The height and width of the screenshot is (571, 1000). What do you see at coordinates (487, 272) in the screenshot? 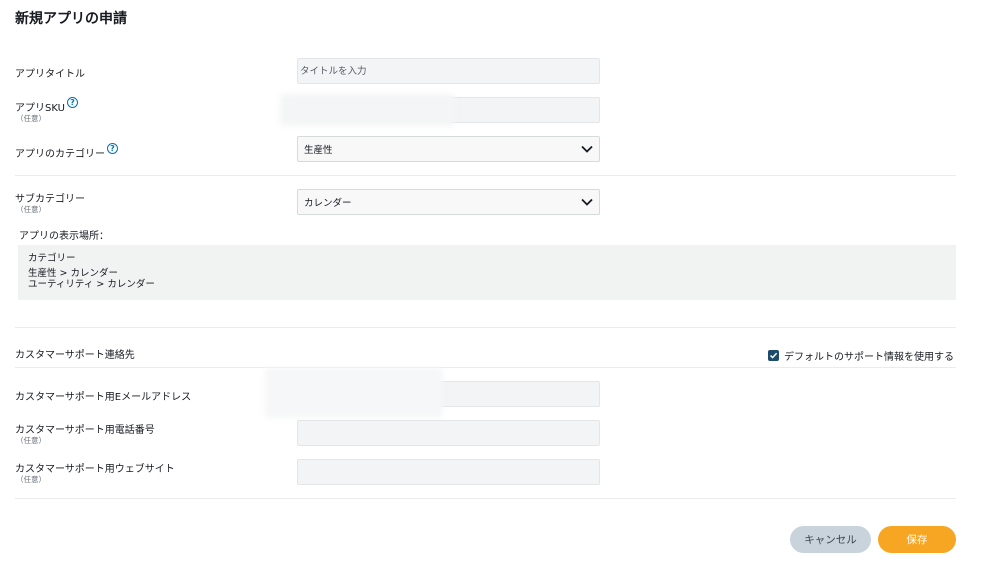
I see `placement-box: カテゴリー 生産性 > カレンダー ユーティリティ > カレンダー` at bounding box center [487, 272].